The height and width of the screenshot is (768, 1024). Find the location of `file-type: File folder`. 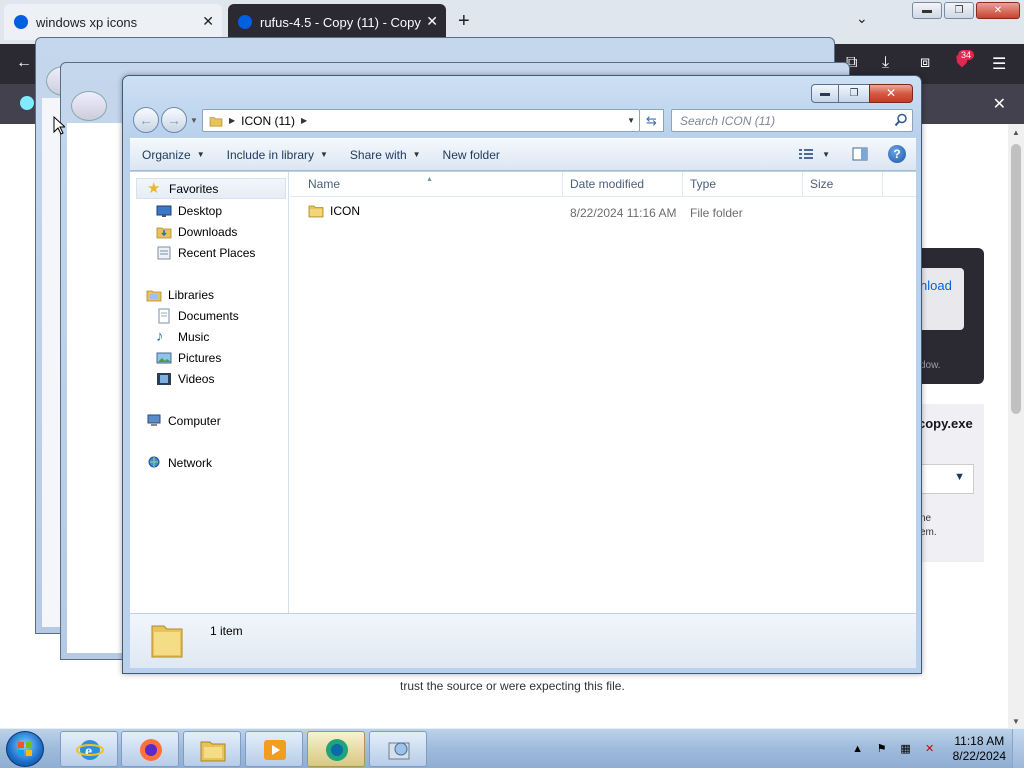

file-type: File folder is located at coordinates (716, 213).